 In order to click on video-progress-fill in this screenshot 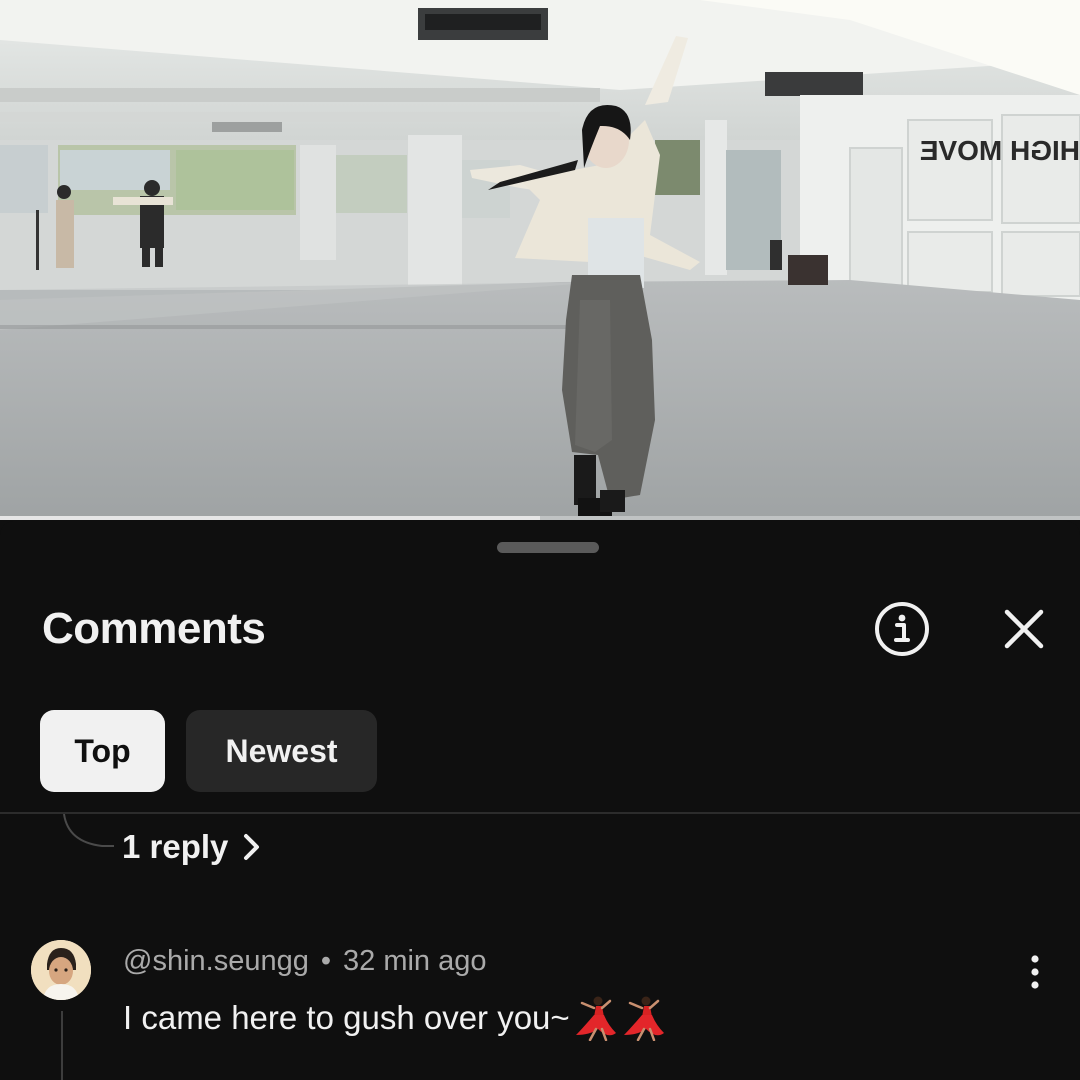, I will do `click(270, 518)`.